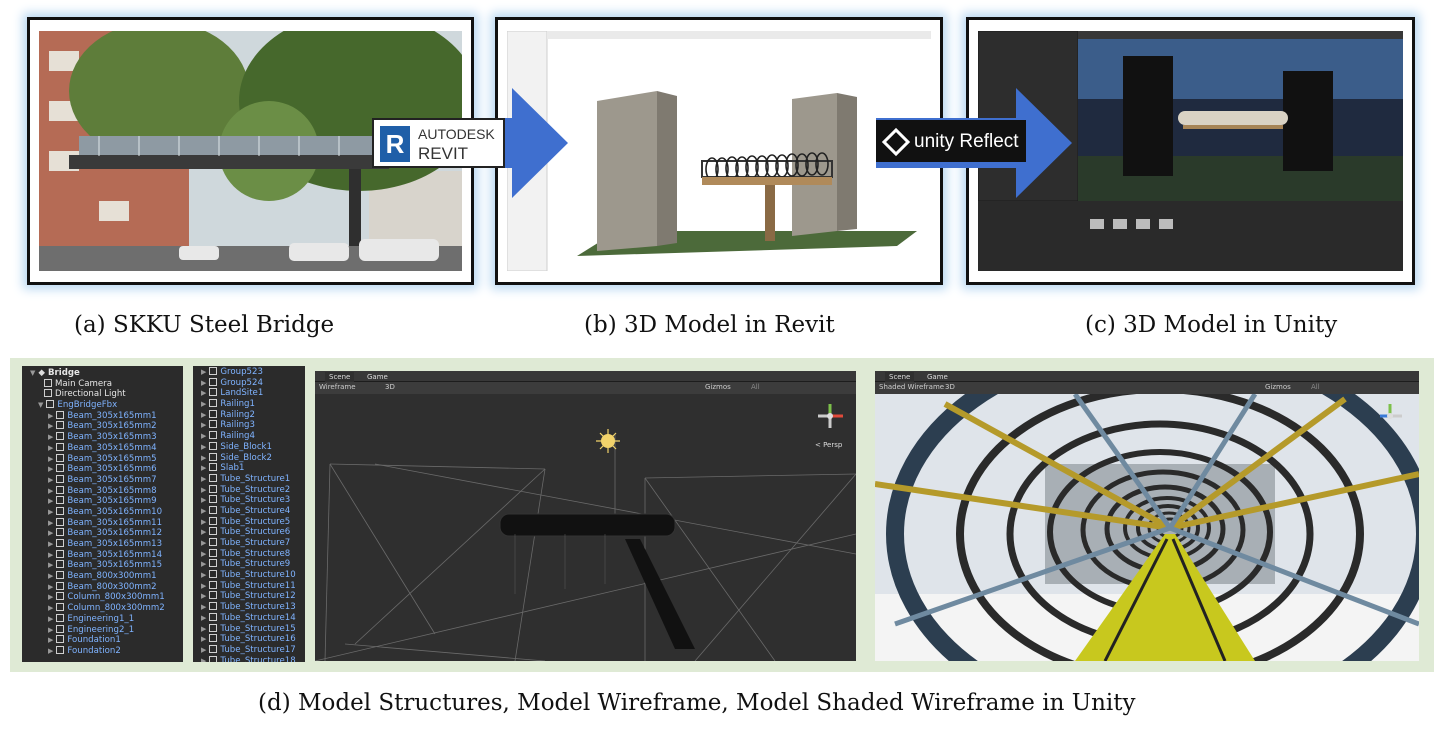 The height and width of the screenshot is (729, 1451). Describe the element at coordinates (253, 468) in the screenshot. I see `hierarchy-item: ▶ Slab1` at that location.